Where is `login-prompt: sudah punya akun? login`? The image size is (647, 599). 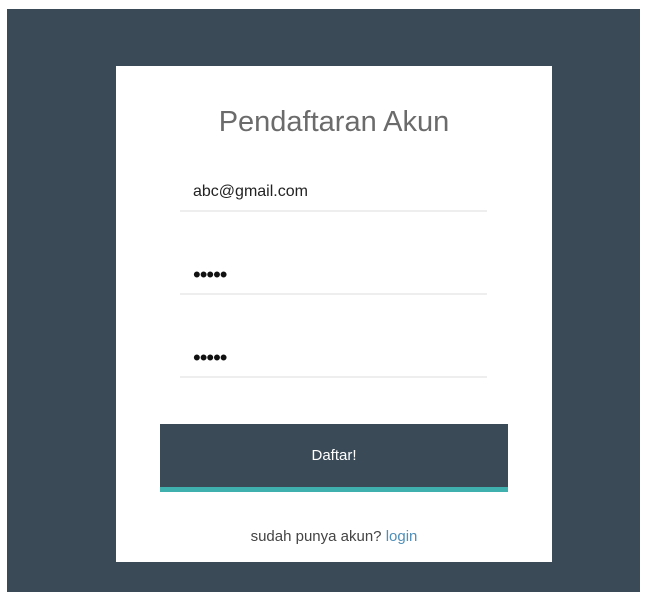
login-prompt: sudah punya akun? login is located at coordinates (334, 536).